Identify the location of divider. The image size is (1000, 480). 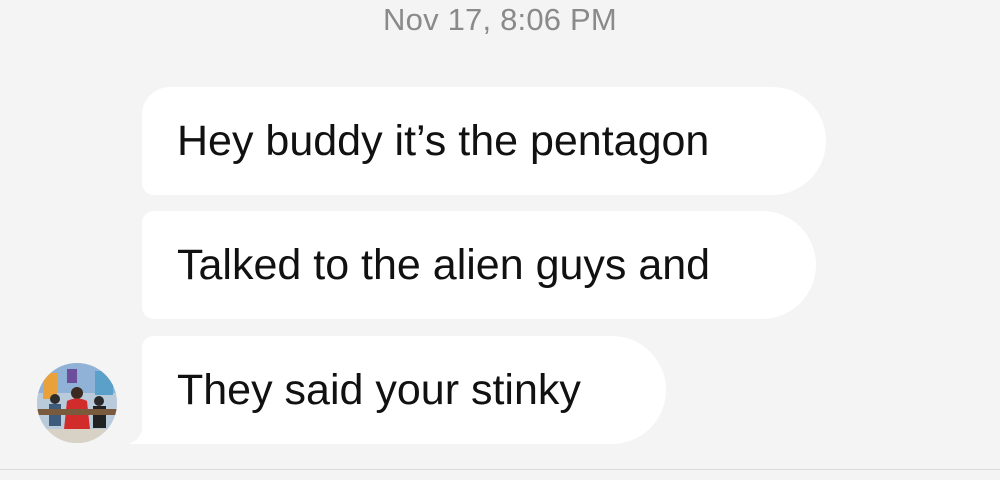
(500, 469).